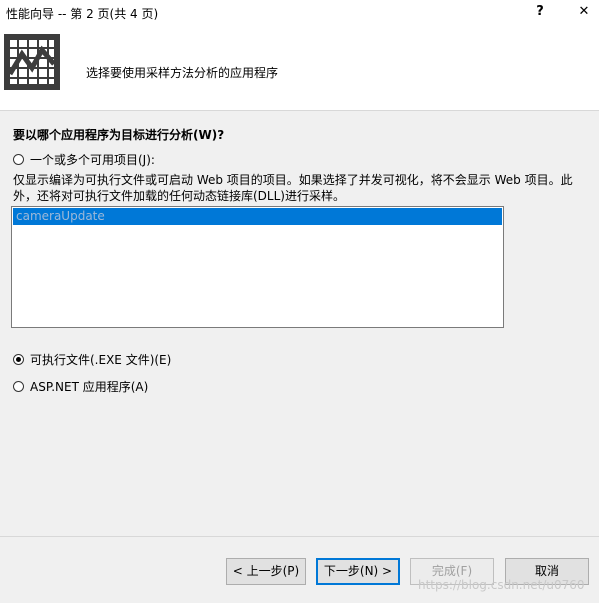 This screenshot has height=603, width=599. Describe the element at coordinates (82, 14) in the screenshot. I see `window-title: 性能向导 -- 第 2 页(共 4 页)` at that location.